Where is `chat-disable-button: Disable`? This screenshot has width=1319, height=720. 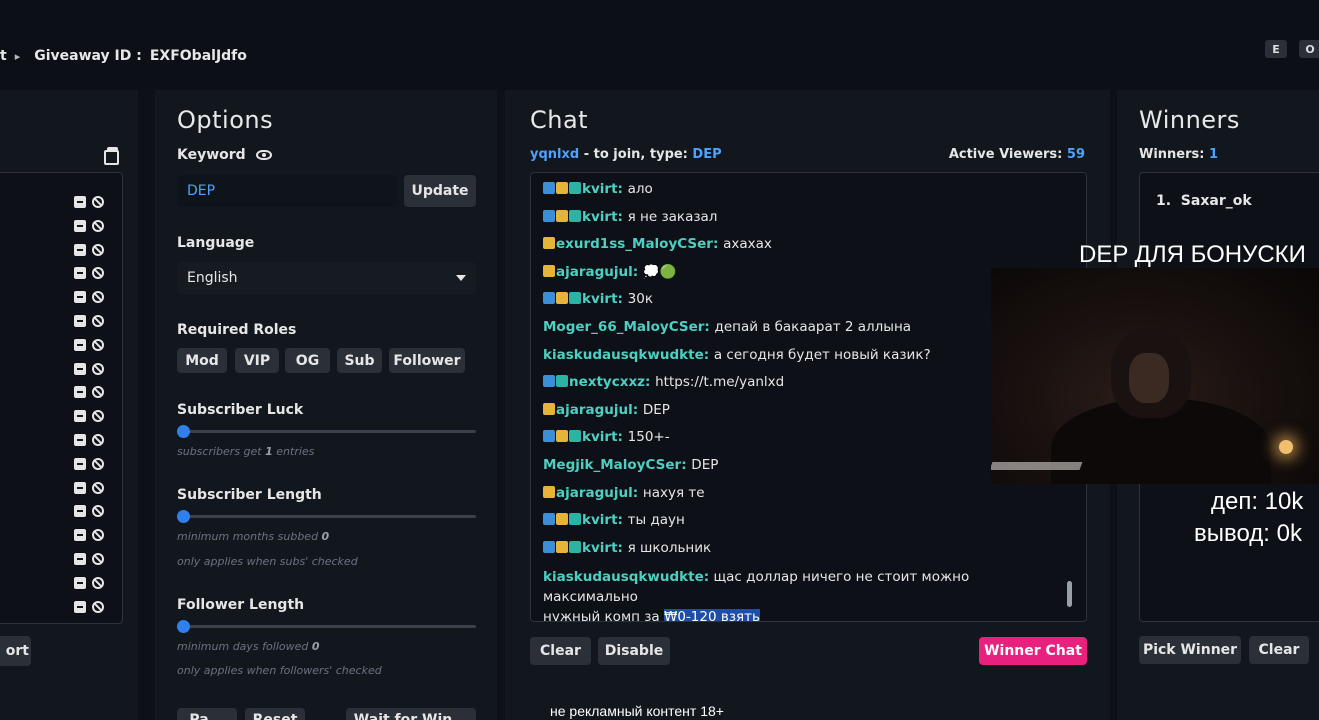 chat-disable-button: Disable is located at coordinates (634, 651).